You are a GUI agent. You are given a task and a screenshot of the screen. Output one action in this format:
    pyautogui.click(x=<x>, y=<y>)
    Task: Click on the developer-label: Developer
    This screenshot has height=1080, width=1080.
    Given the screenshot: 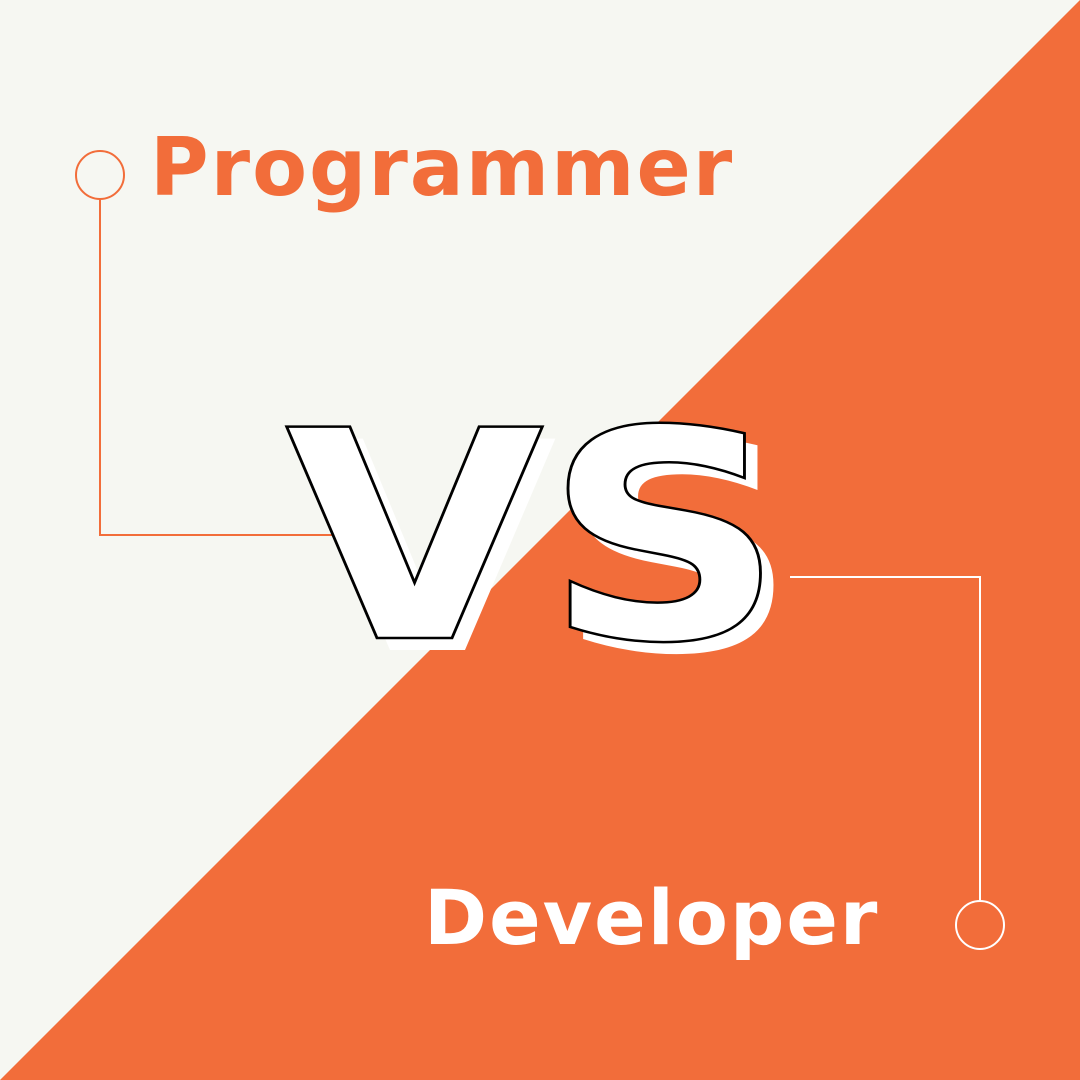 What is the action you would take?
    pyautogui.click(x=652, y=917)
    